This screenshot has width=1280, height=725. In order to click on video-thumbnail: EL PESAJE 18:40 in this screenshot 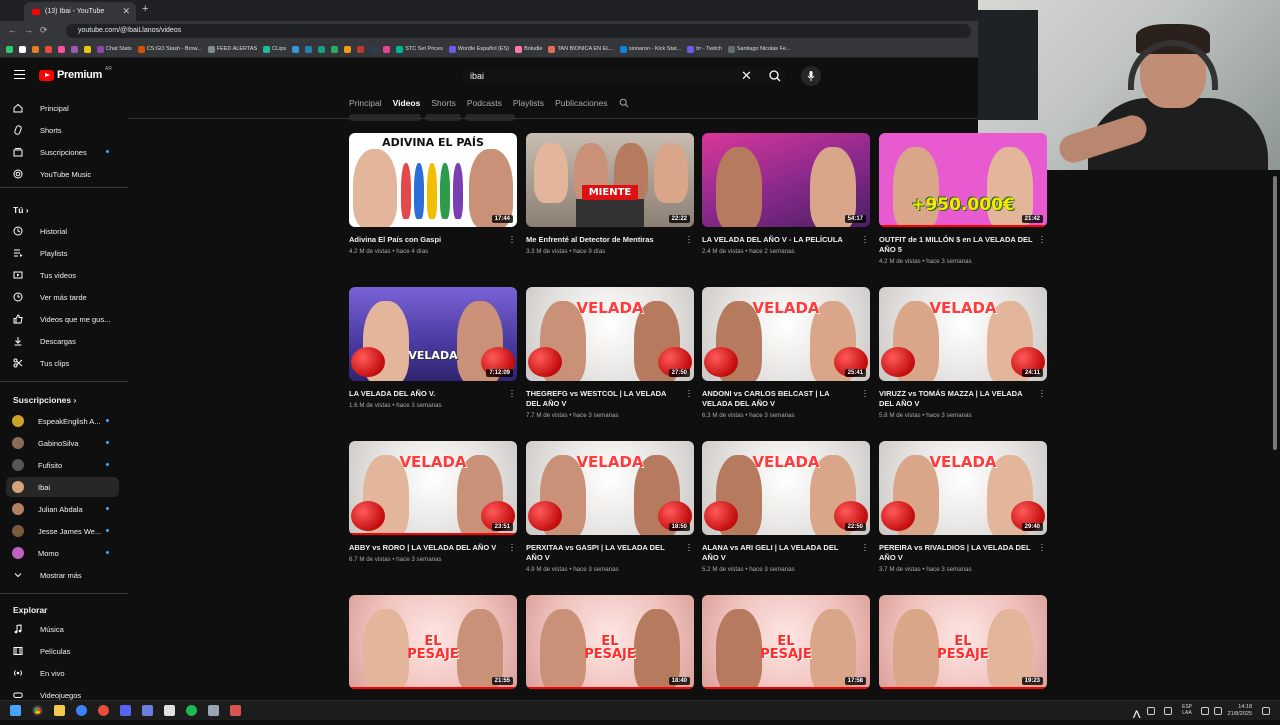, I will do `click(610, 642)`.